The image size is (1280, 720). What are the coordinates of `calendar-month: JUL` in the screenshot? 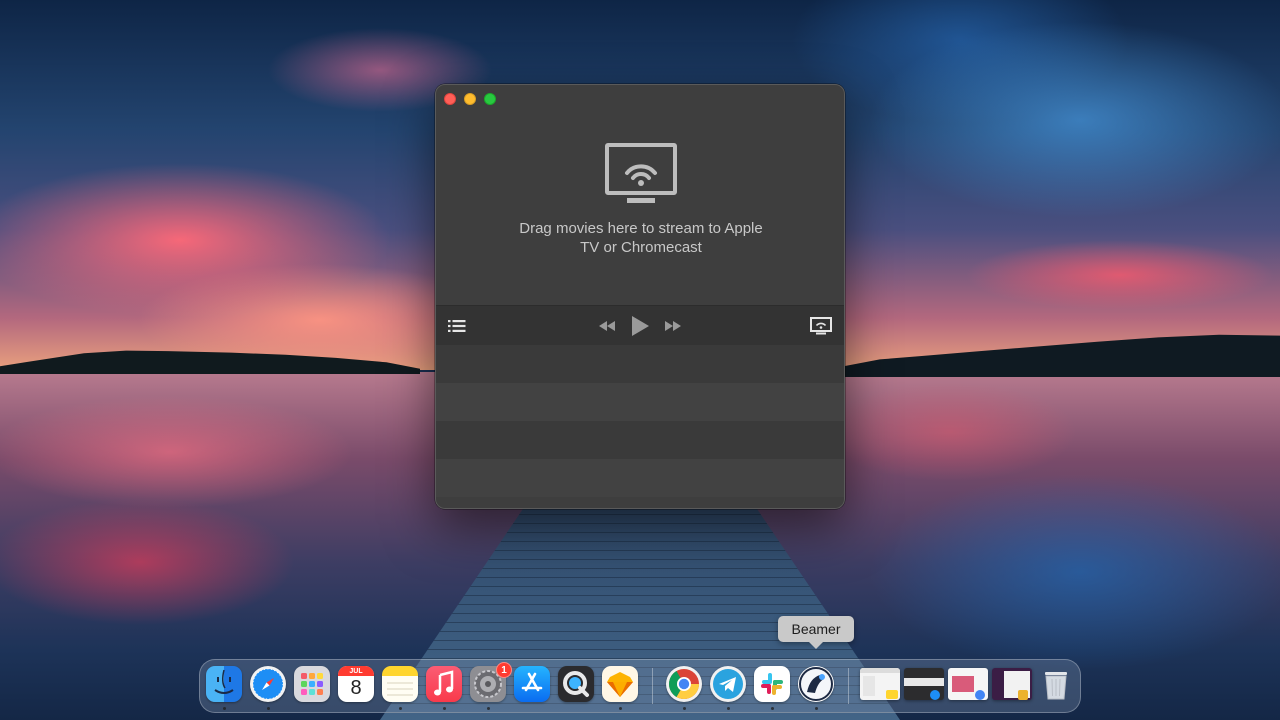 It's located at (356, 671).